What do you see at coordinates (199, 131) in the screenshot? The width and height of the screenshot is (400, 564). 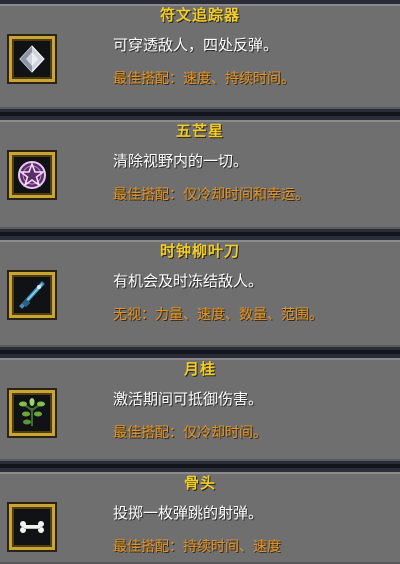 I see `weapon-title: 五芒星` at bounding box center [199, 131].